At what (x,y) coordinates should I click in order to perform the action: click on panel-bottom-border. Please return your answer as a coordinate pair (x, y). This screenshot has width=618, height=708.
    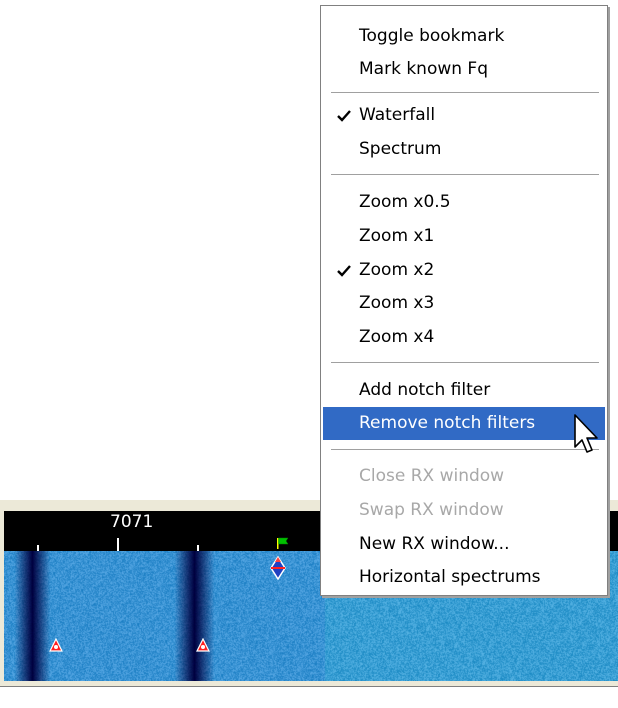
    Looking at the image, I should click on (309, 686).